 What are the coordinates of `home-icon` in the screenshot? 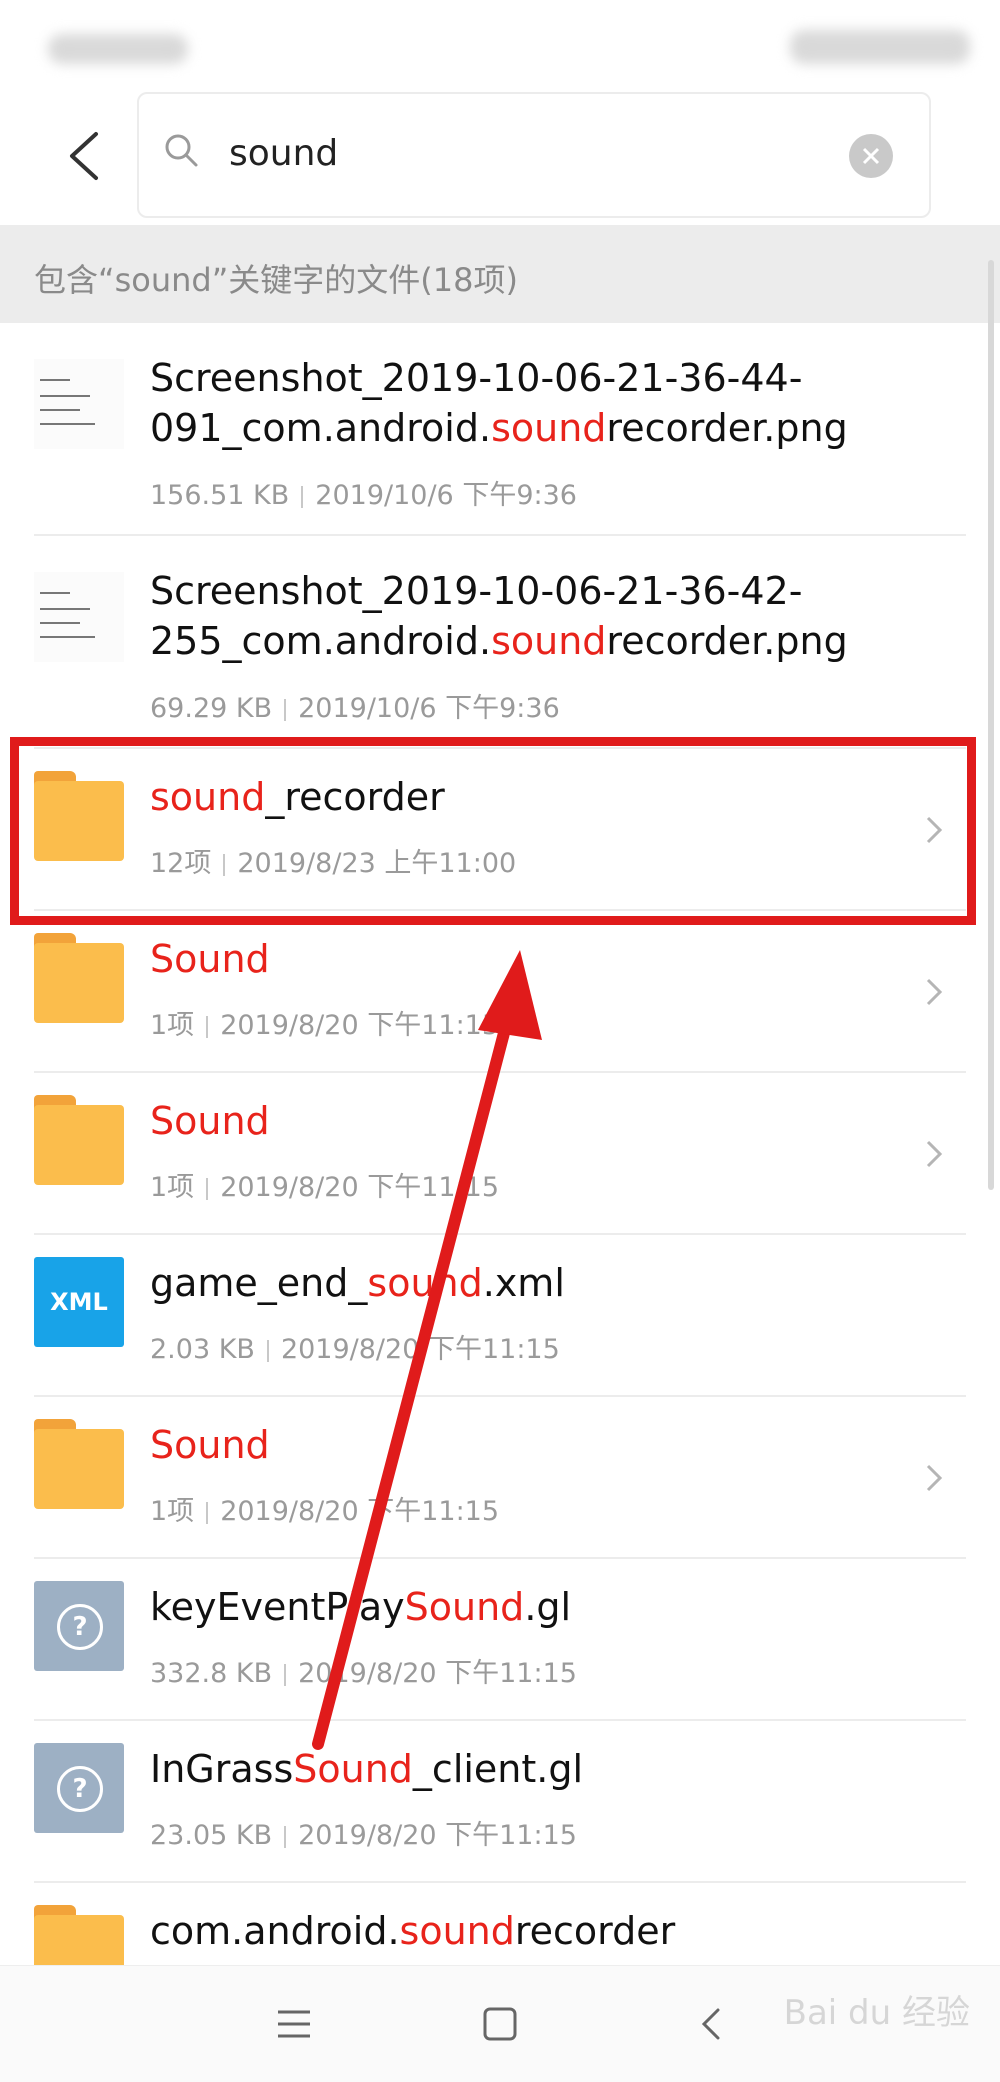 It's located at (500, 2024).